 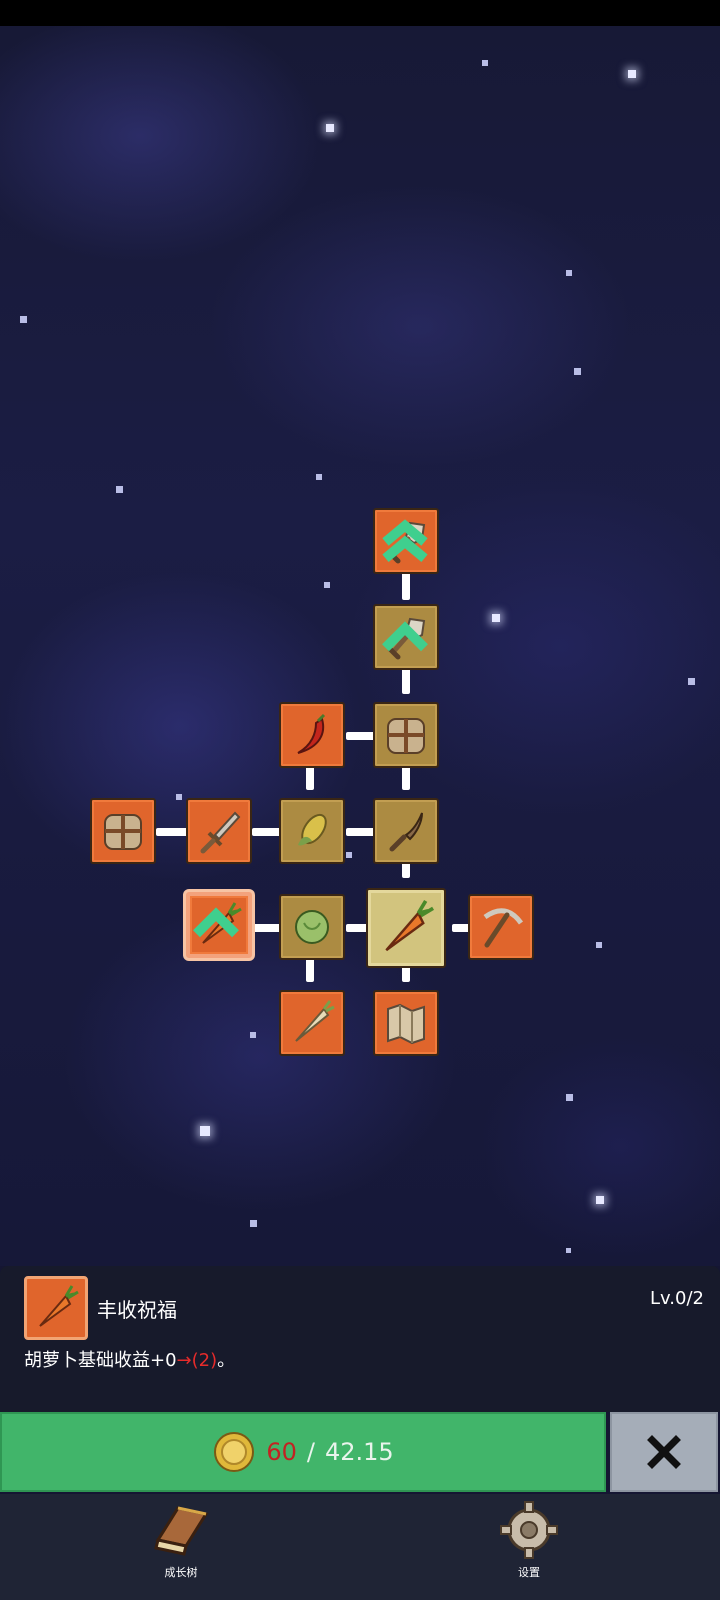 I want to click on nav-item-settings: 设置, so click(x=529, y=1548).